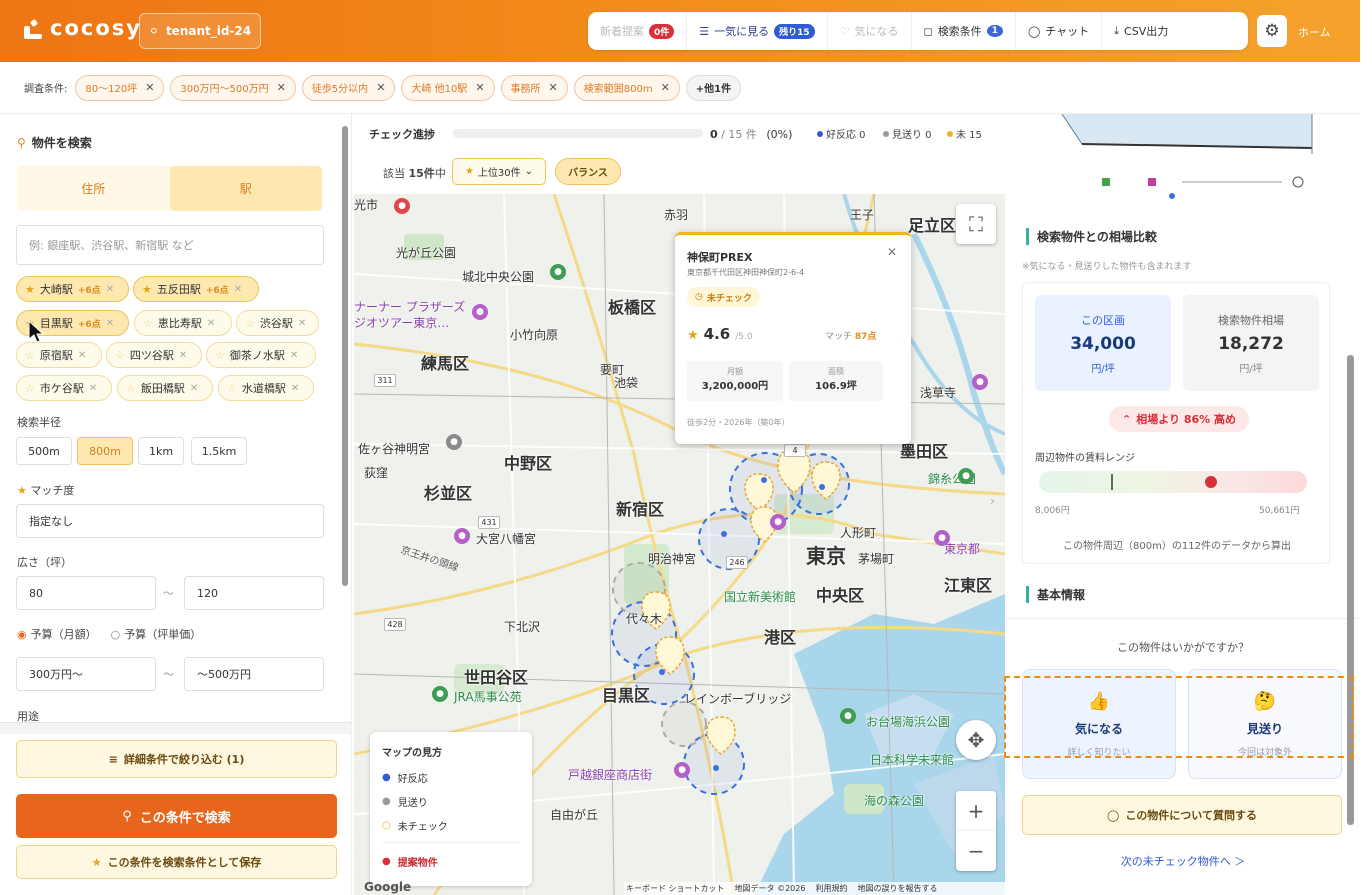  What do you see at coordinates (170, 245) in the screenshot?
I see `station-search-input: 例: 銀座駅、渋谷駅、新宿駅 など` at bounding box center [170, 245].